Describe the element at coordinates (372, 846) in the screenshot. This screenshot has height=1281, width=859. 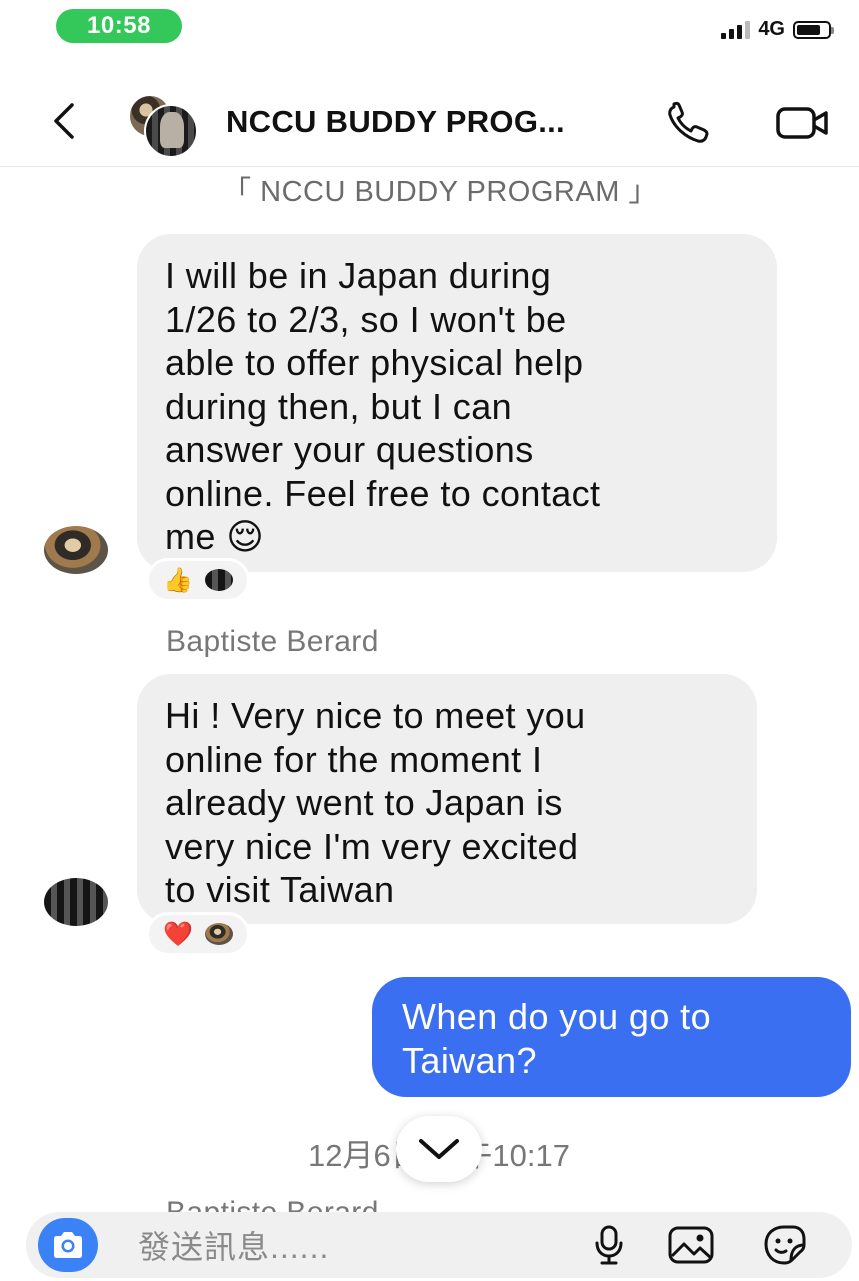
I see `message-line: very nice I'm very excited` at that location.